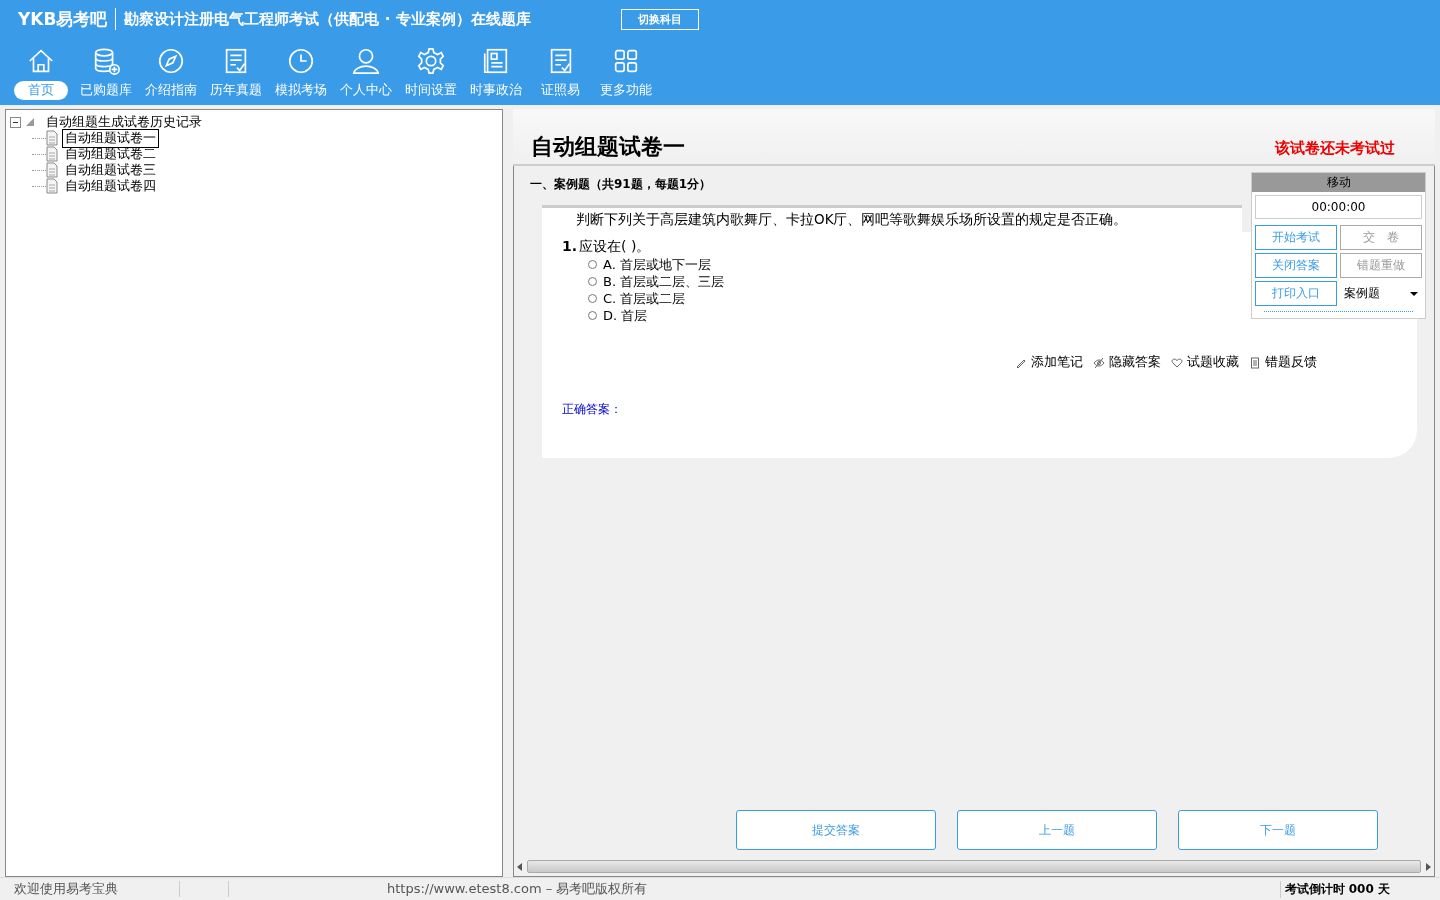 The image size is (1440, 900). Describe the element at coordinates (836, 830) in the screenshot. I see `nav-button: 提交答案` at that location.